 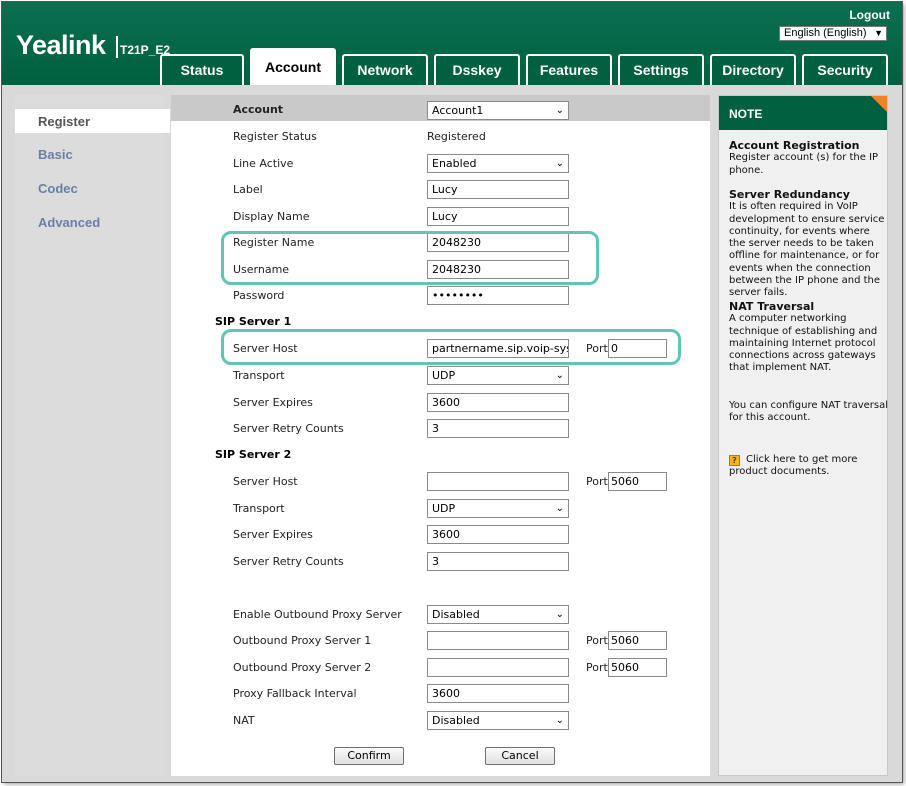 I want to click on language-select: English (English) ▼, so click(x=833, y=33).